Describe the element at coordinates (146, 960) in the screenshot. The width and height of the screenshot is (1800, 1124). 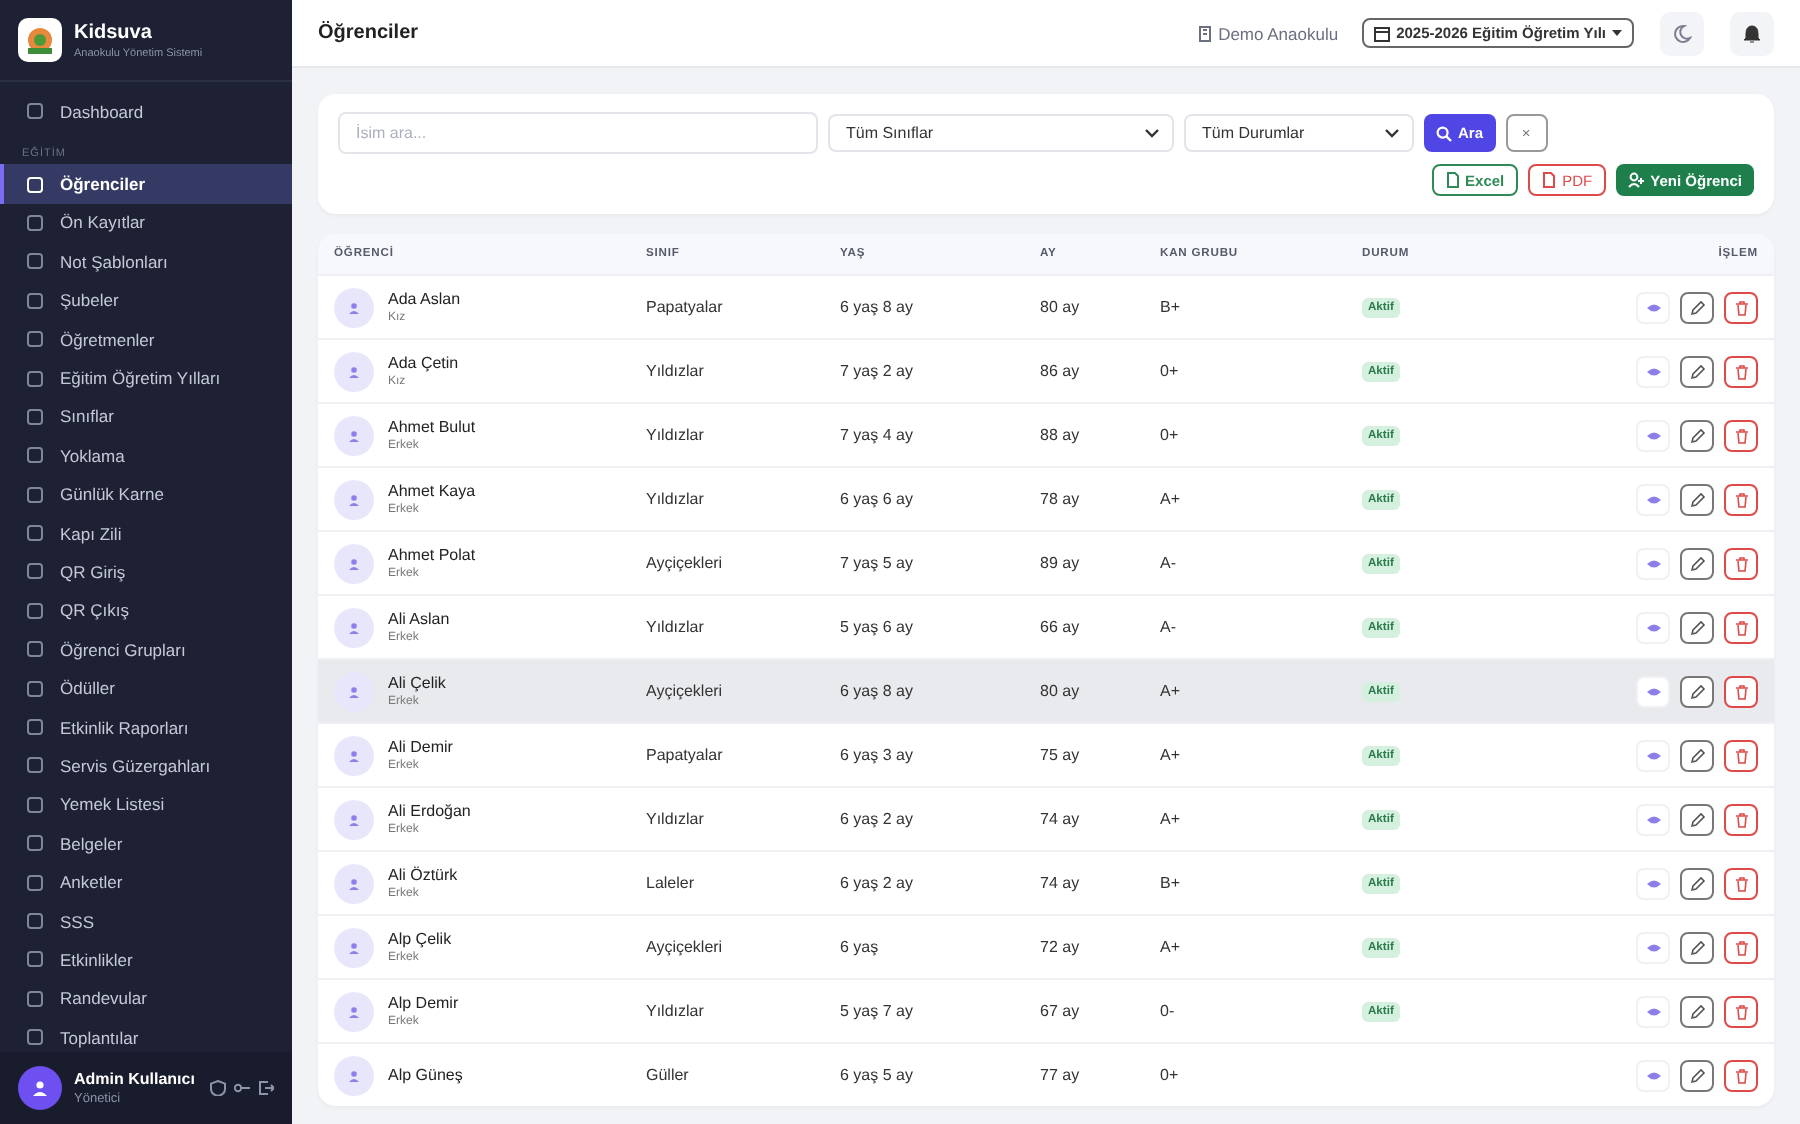
I see `sidebar-item: Etkinlikler` at that location.